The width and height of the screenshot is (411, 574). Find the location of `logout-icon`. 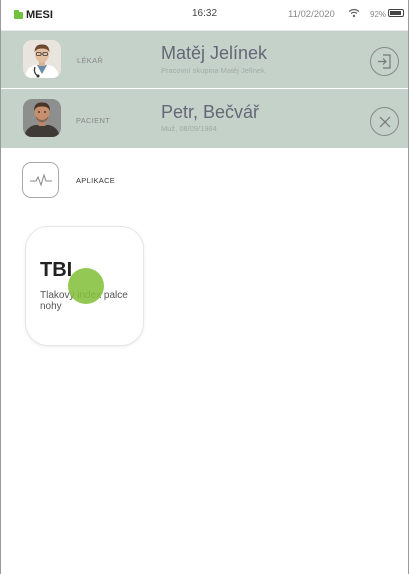

logout-icon is located at coordinates (384, 61).